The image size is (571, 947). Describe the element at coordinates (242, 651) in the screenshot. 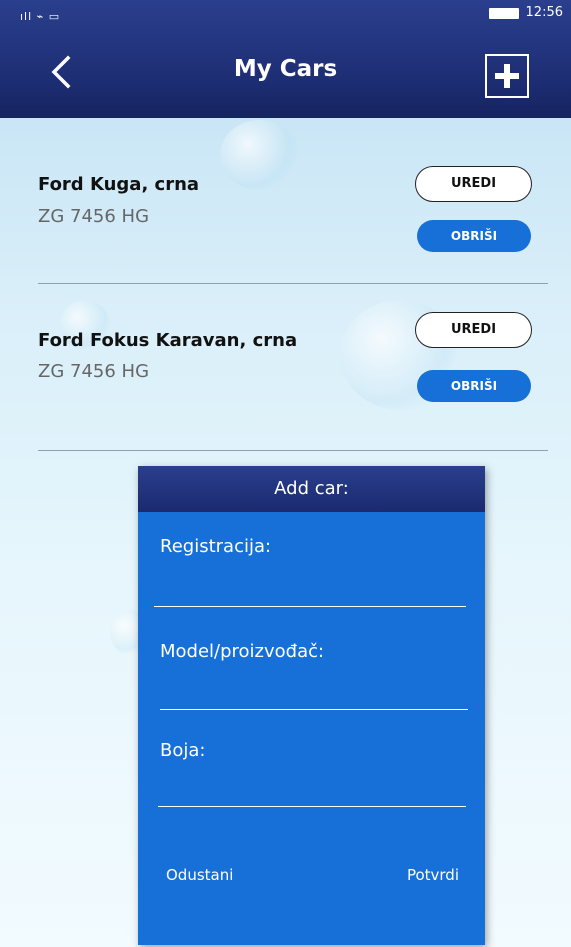

I see `model-label: Model/proizvođač:` at that location.